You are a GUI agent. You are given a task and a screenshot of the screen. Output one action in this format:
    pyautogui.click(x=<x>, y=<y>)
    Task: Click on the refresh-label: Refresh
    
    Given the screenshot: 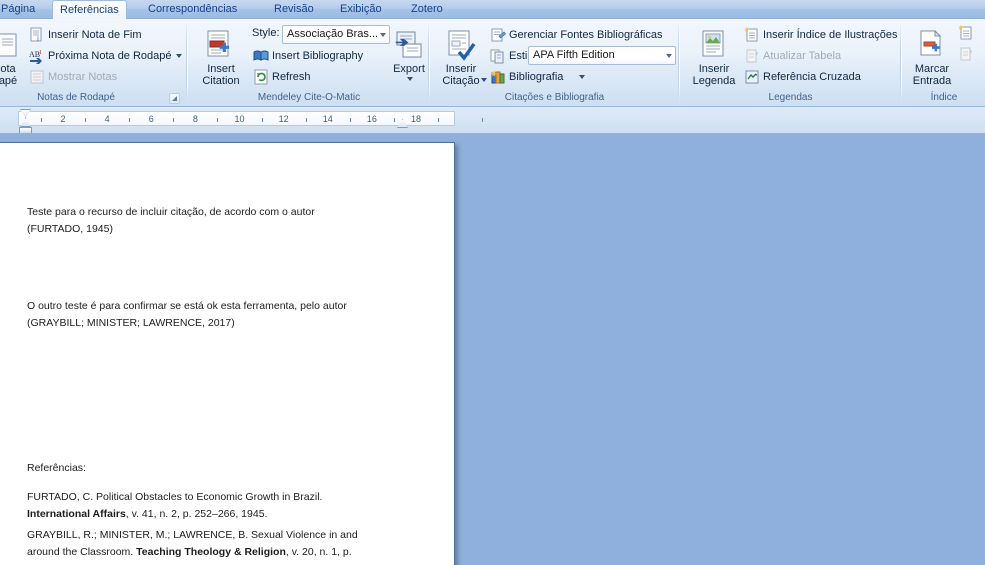 What is the action you would take?
    pyautogui.click(x=291, y=77)
    